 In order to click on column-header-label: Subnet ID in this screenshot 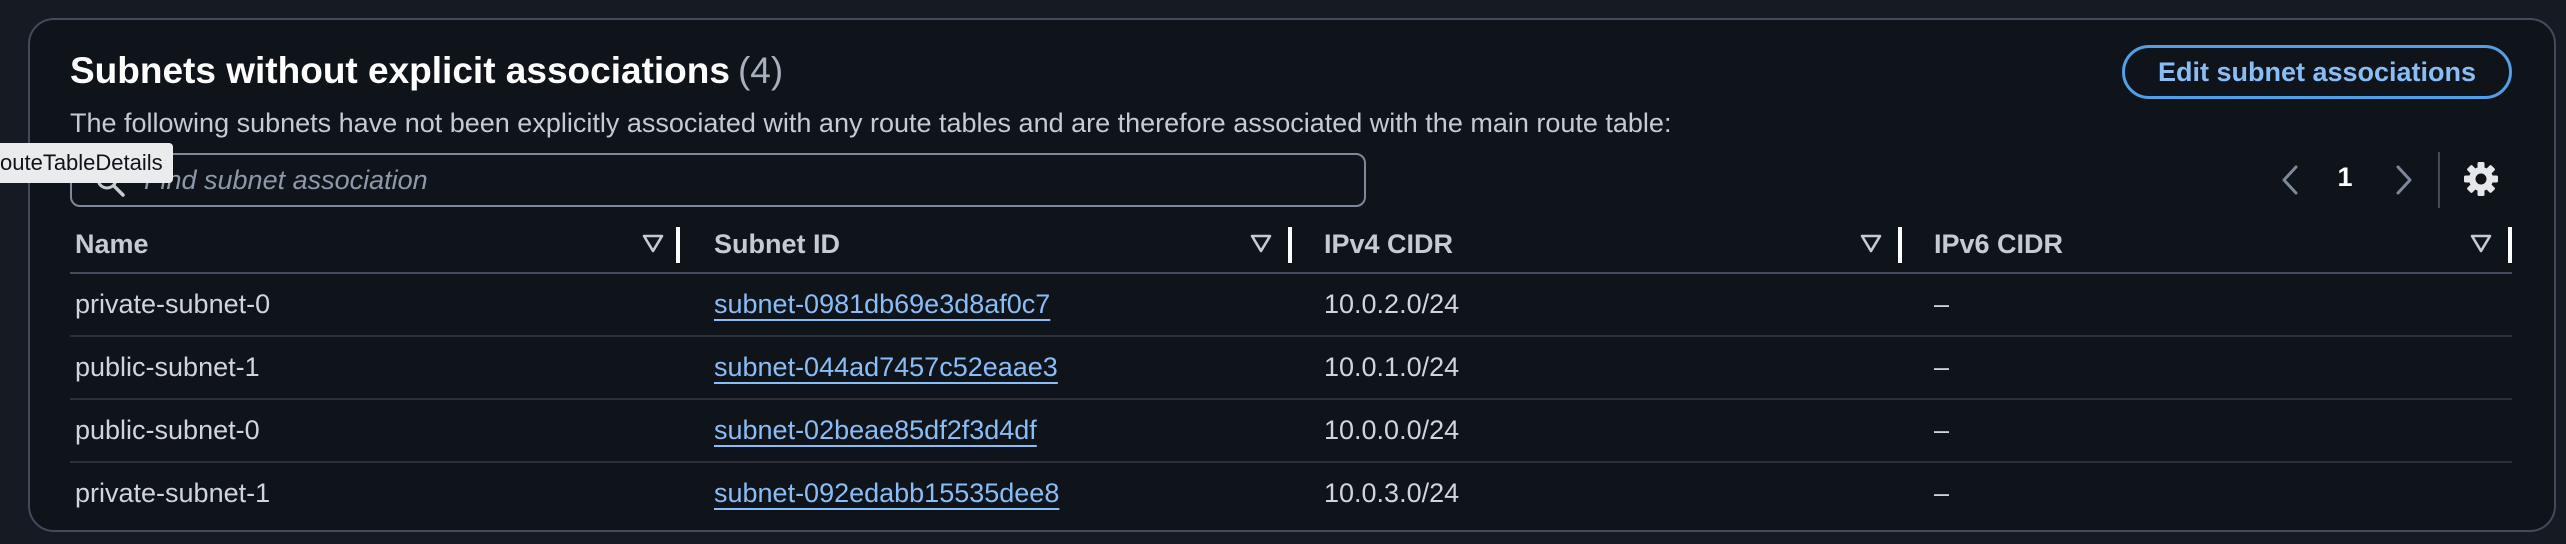, I will do `click(777, 243)`.